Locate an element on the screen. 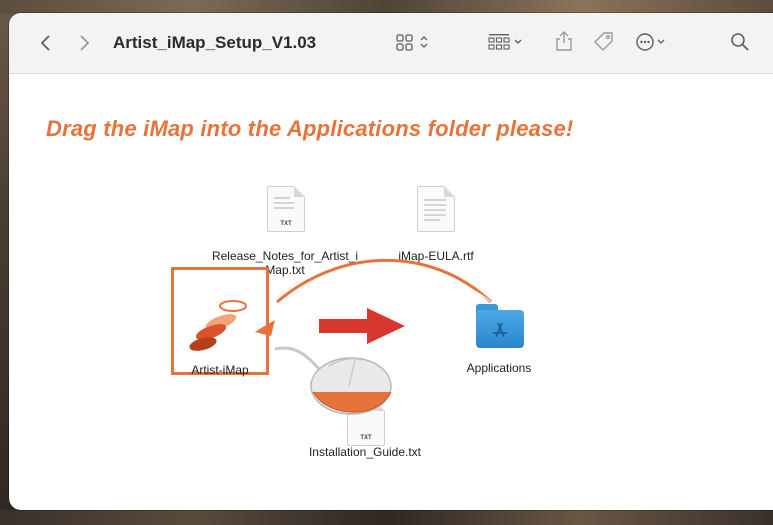  drag-instruction-overlay is located at coordinates (374, 336).